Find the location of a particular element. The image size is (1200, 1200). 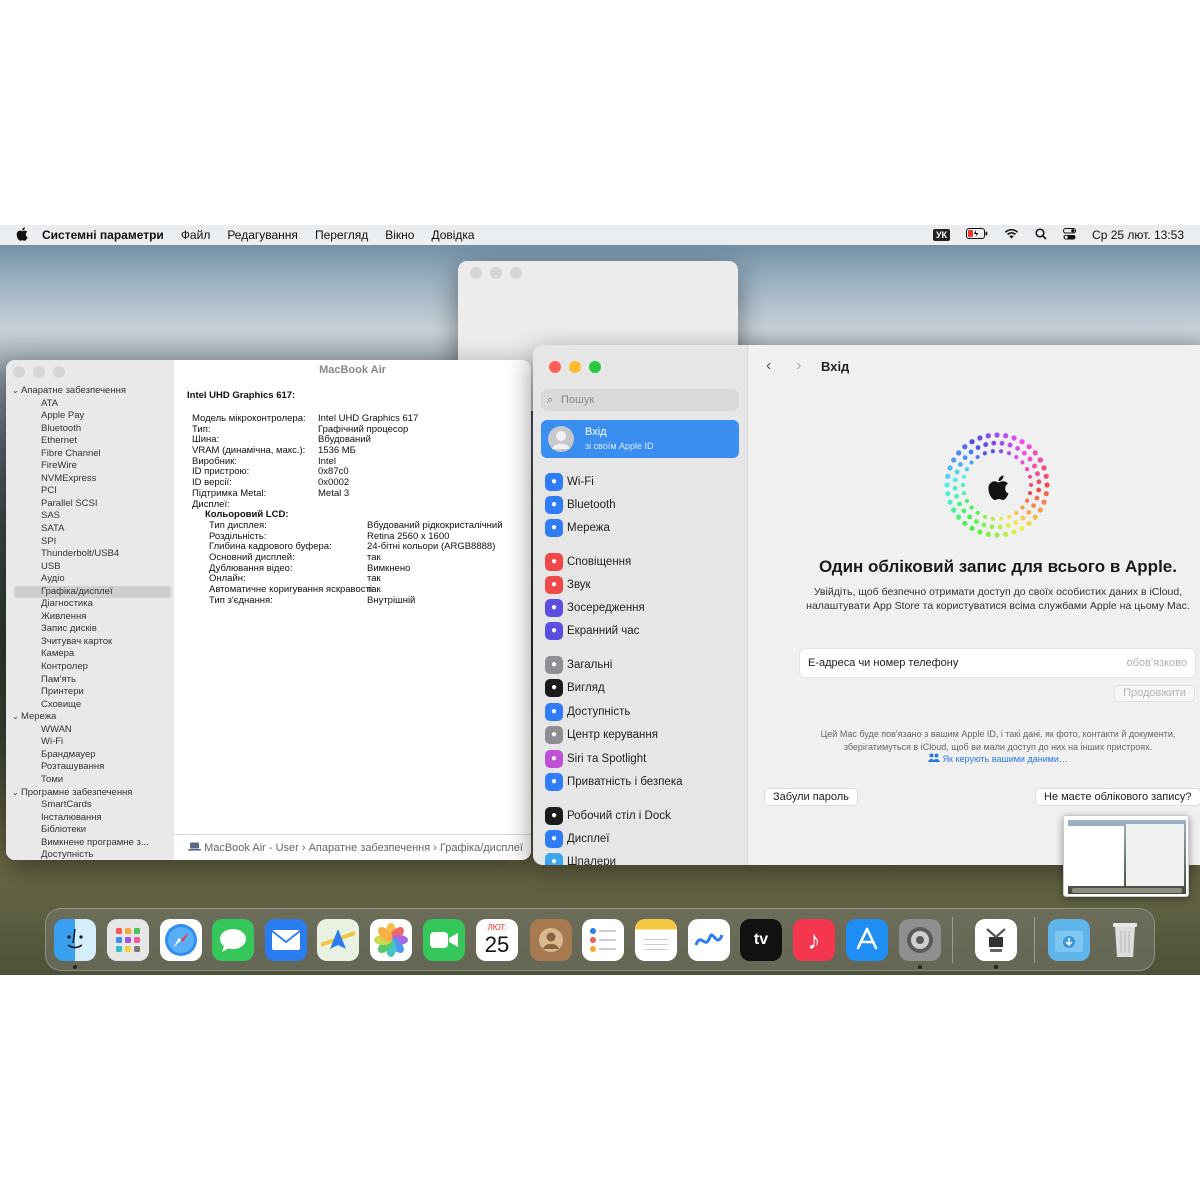

background-window-controls is located at coordinates (496, 273).